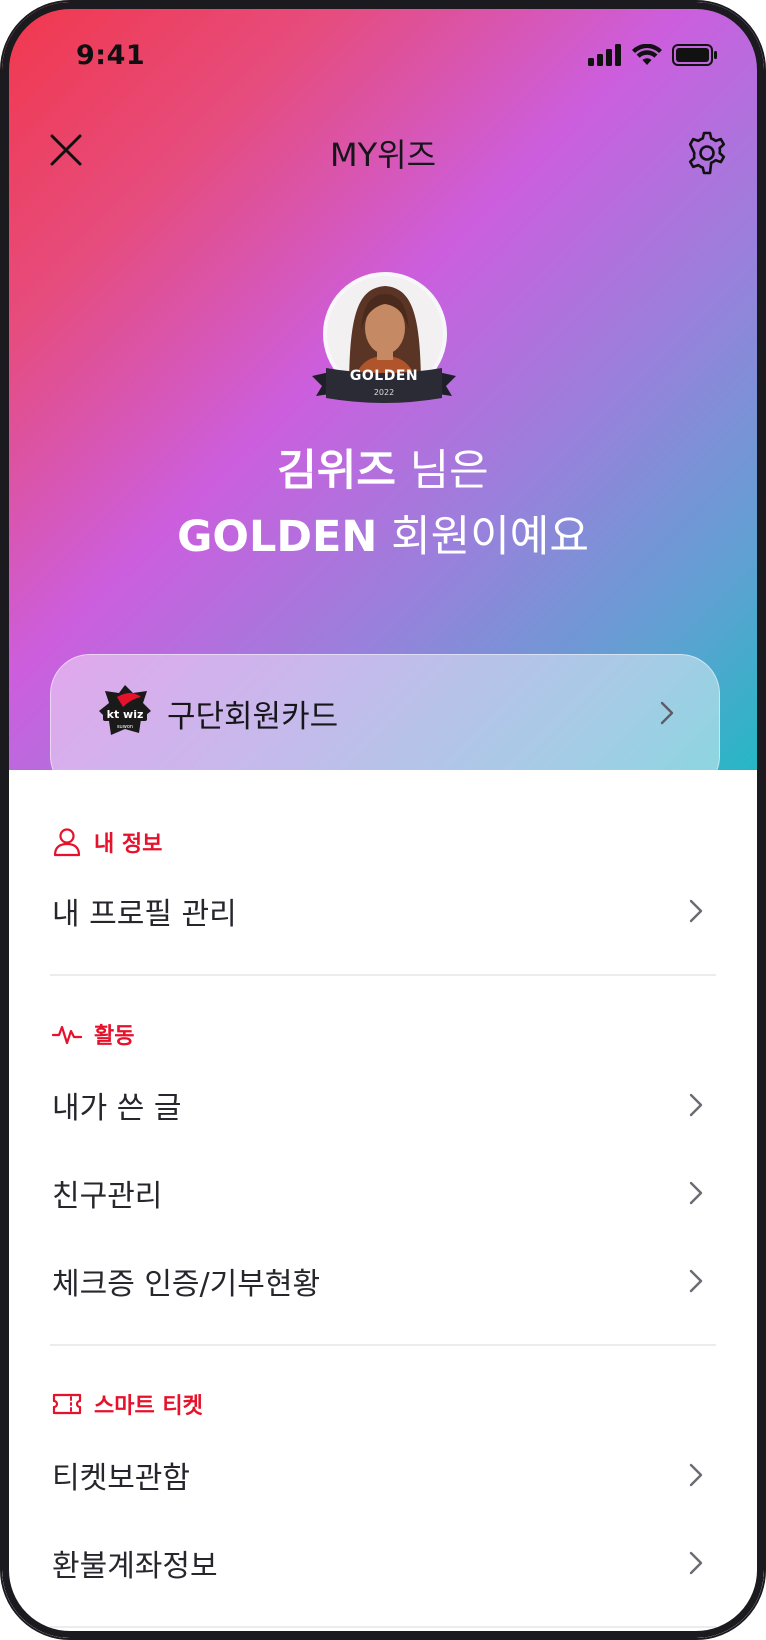 This screenshot has height=1640, width=766. I want to click on person-icon, so click(67, 842).